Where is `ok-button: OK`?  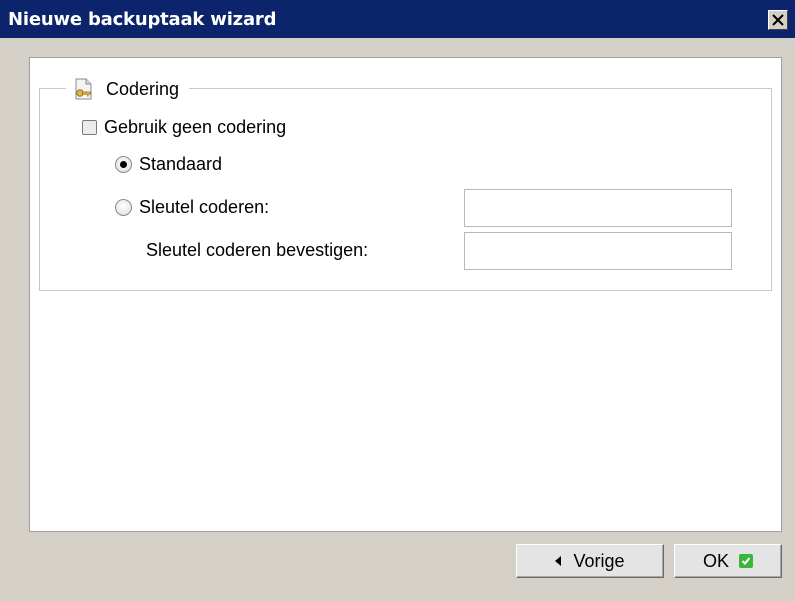
ok-button: OK is located at coordinates (728, 561).